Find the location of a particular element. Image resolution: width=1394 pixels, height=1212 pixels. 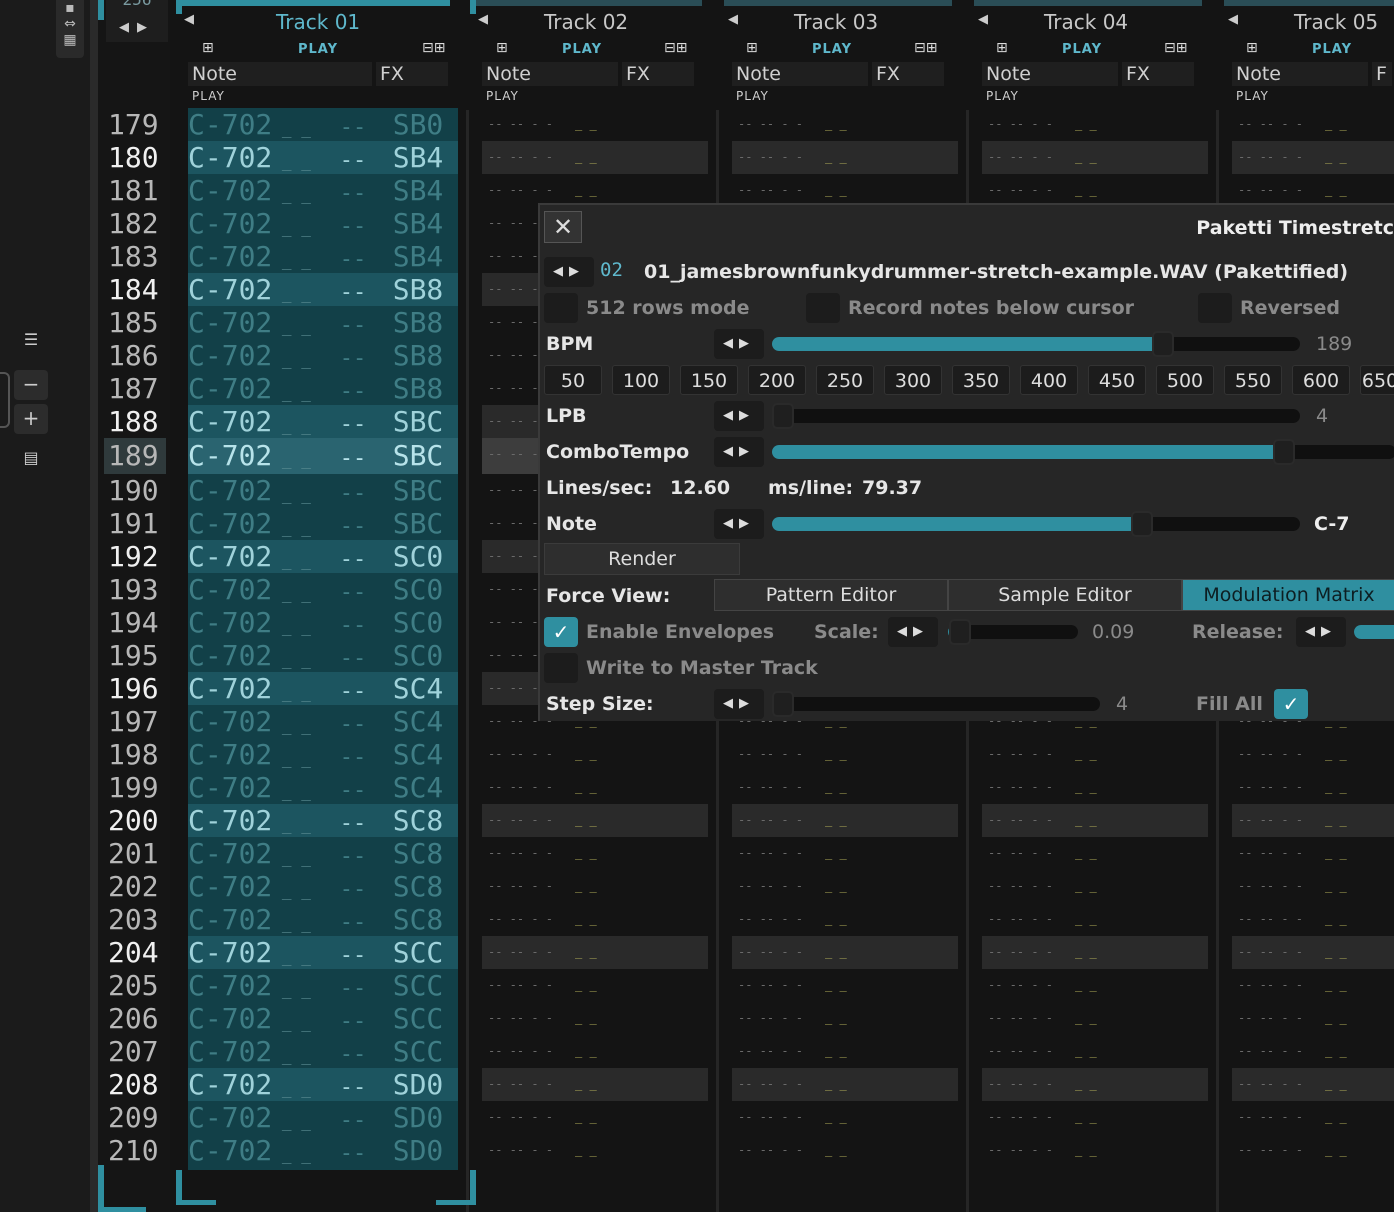

bpm-slider is located at coordinates (1036, 344).